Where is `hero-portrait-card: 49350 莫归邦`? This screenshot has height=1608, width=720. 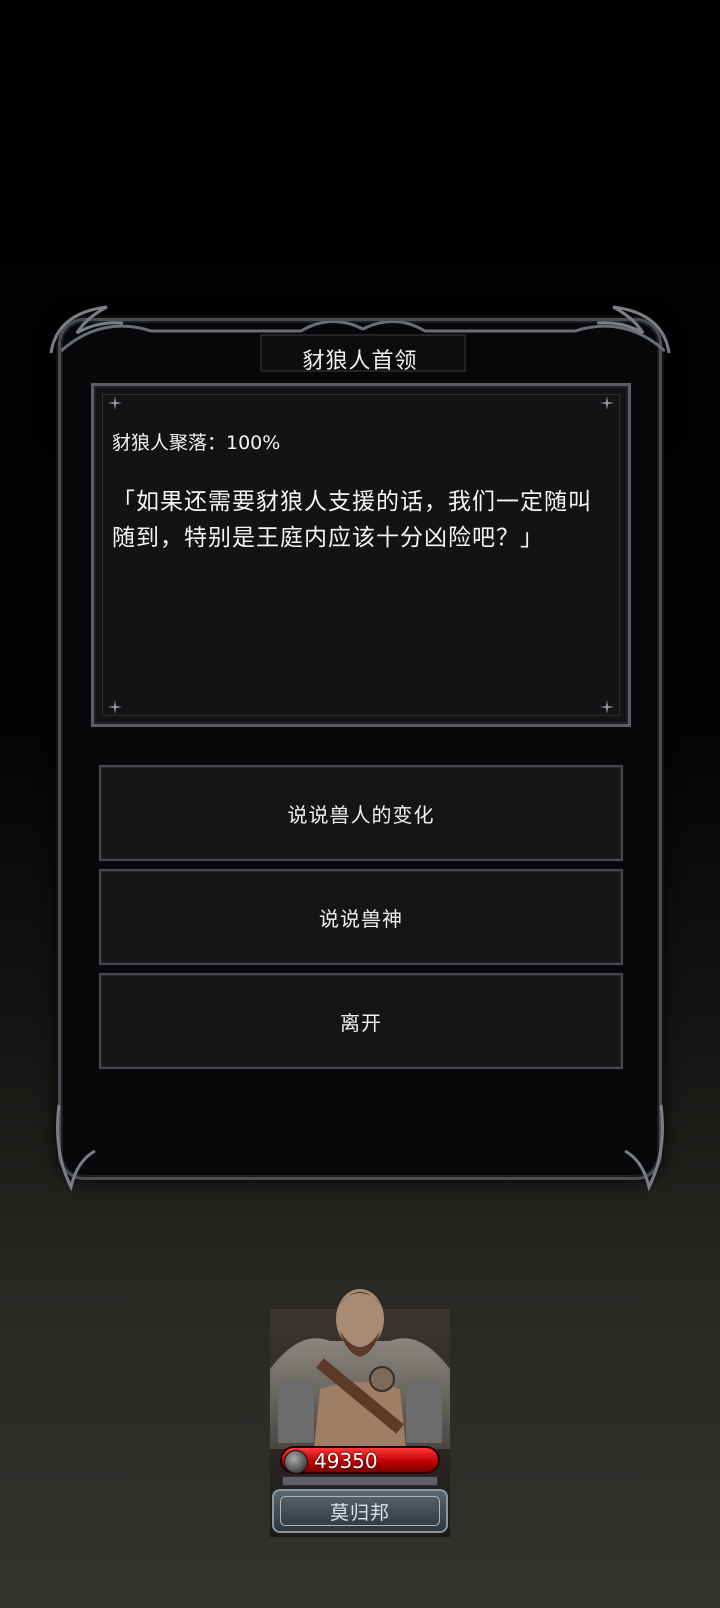 hero-portrait-card: 49350 莫归邦 is located at coordinates (360, 1408).